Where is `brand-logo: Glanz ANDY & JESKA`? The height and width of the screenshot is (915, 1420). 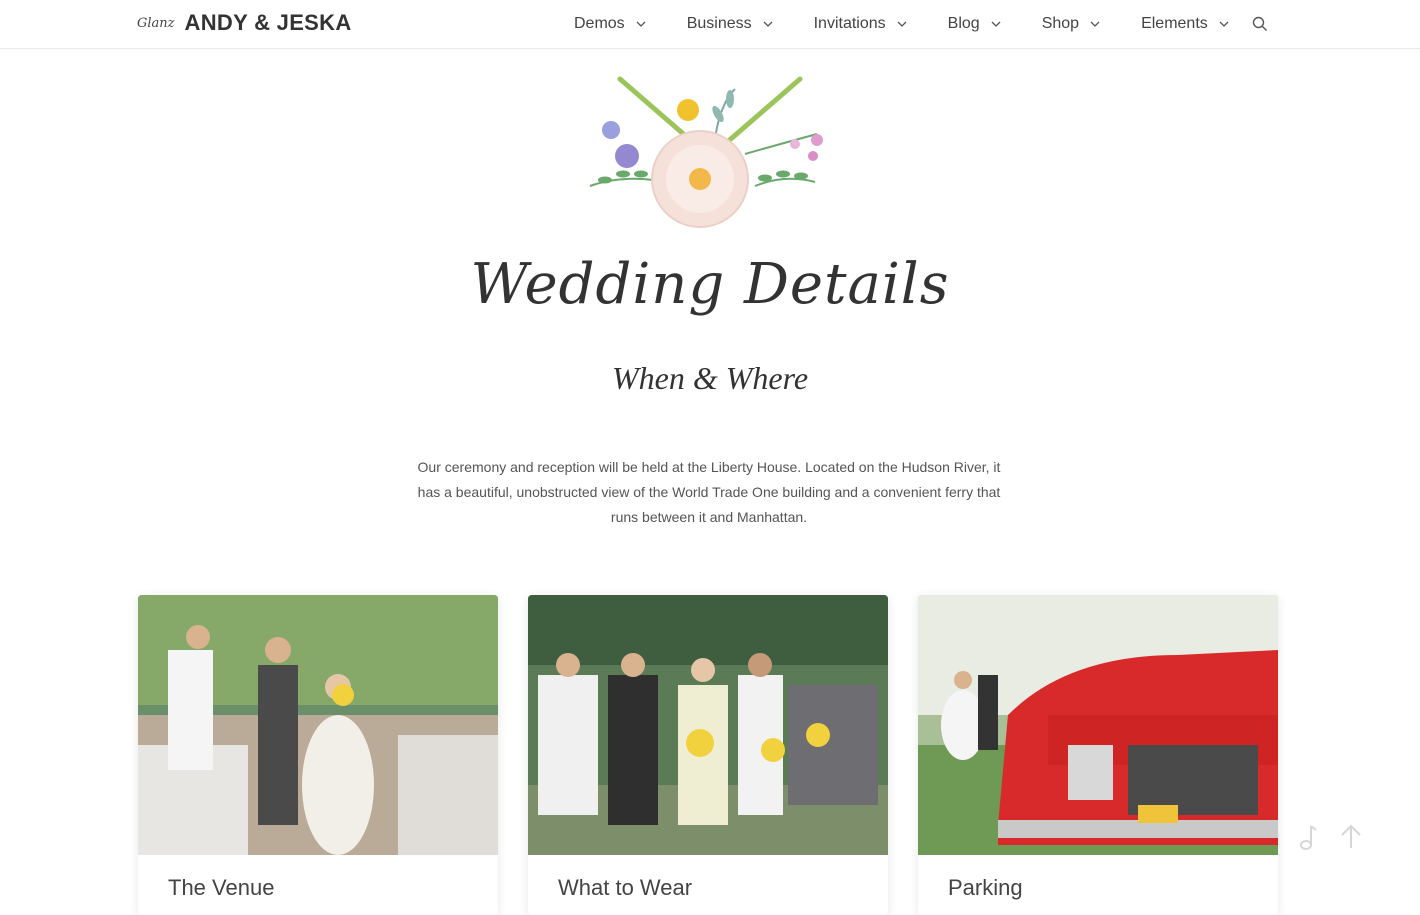 brand-logo: Glanz ANDY & JESKA is located at coordinates (244, 23).